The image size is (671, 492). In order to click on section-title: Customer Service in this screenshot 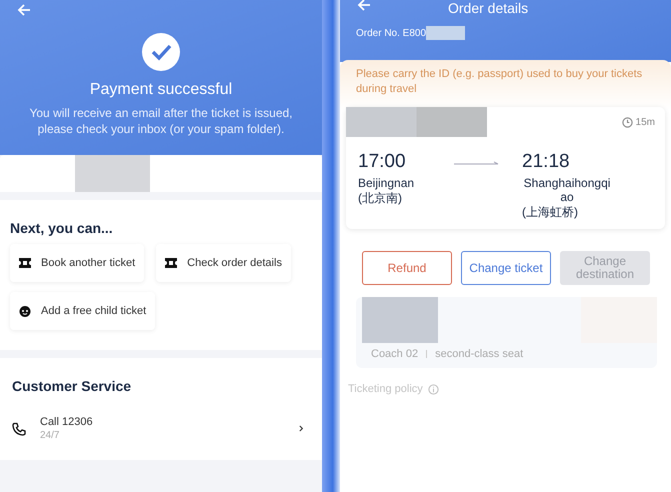, I will do `click(72, 386)`.